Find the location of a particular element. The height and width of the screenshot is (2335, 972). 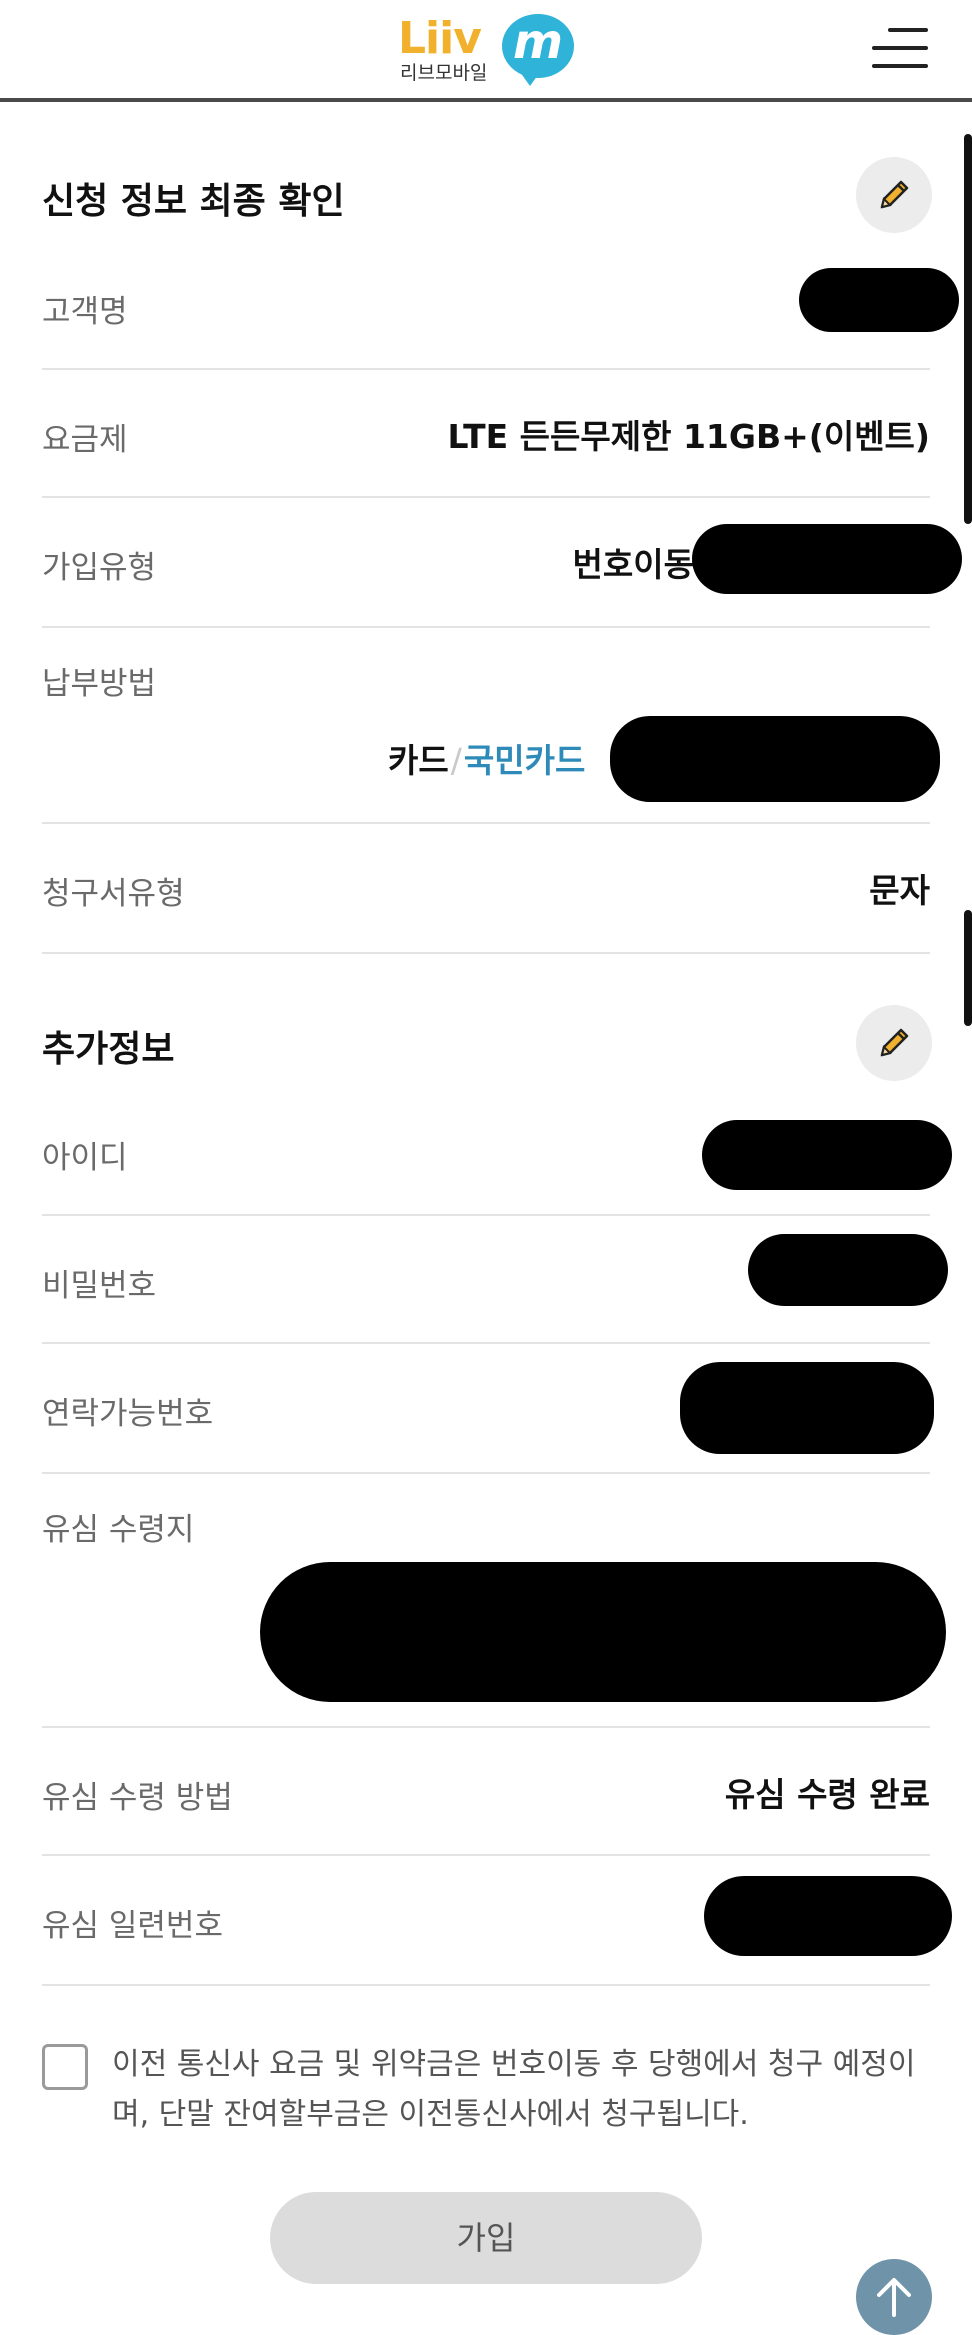

scrollbar-thumb-secondary is located at coordinates (968, 968).